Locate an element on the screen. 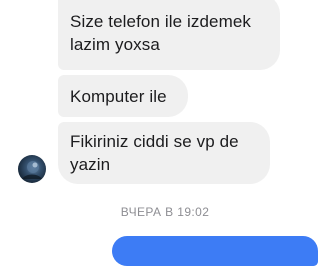 Image resolution: width=330 pixels, height=266 pixels. incoming-message-bubble: Fikiriniz ciddi se vp de yazin is located at coordinates (164, 153).